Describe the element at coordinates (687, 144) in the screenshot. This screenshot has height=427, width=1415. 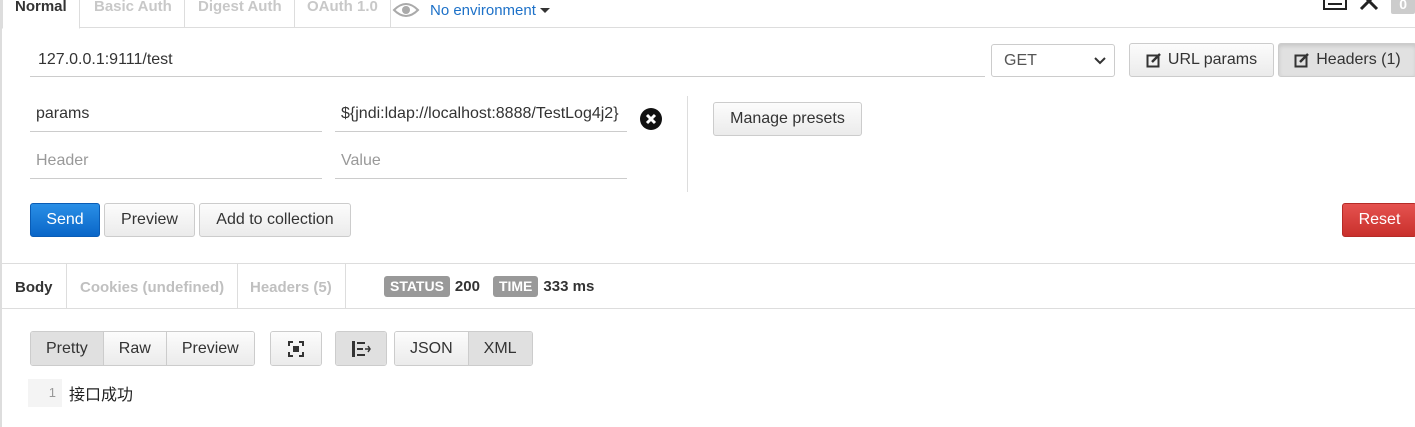
I see `divider` at that location.